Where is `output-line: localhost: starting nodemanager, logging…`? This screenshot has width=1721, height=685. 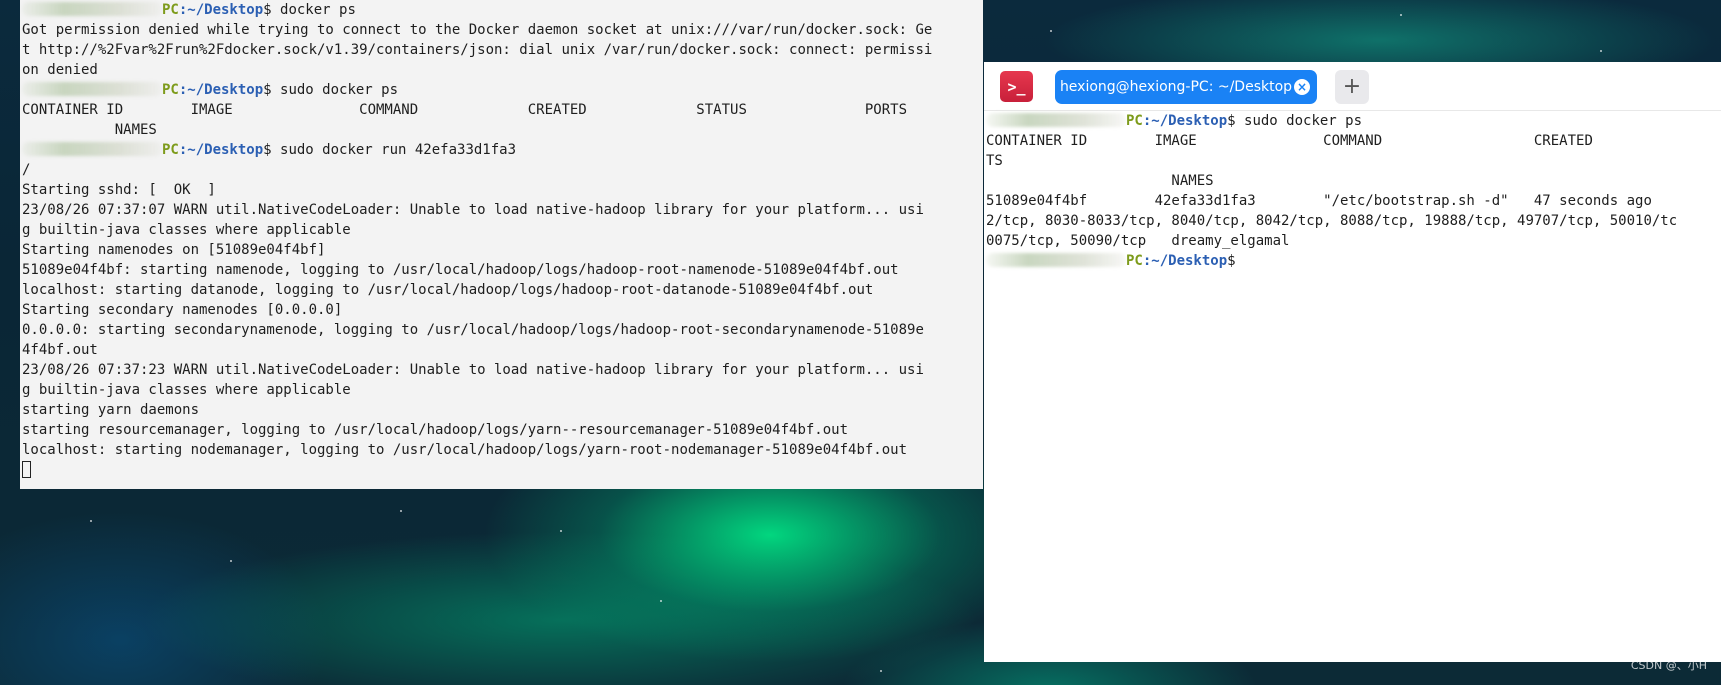
output-line: localhost: starting nodemanager, logging… is located at coordinates (465, 450).